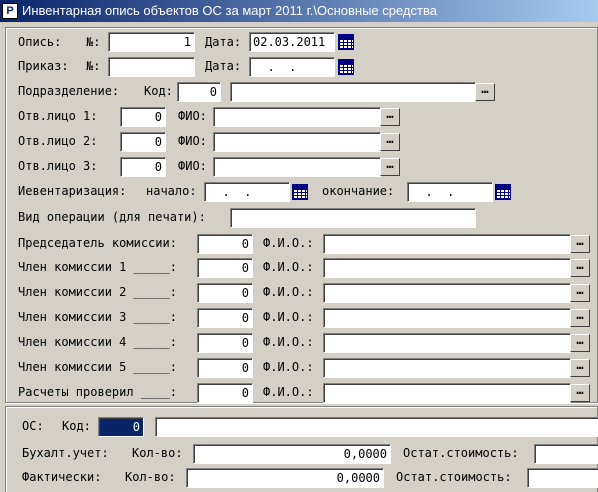  What do you see at coordinates (447, 343) in the screenshot?
I see `commission-member4-fio-input` at bounding box center [447, 343].